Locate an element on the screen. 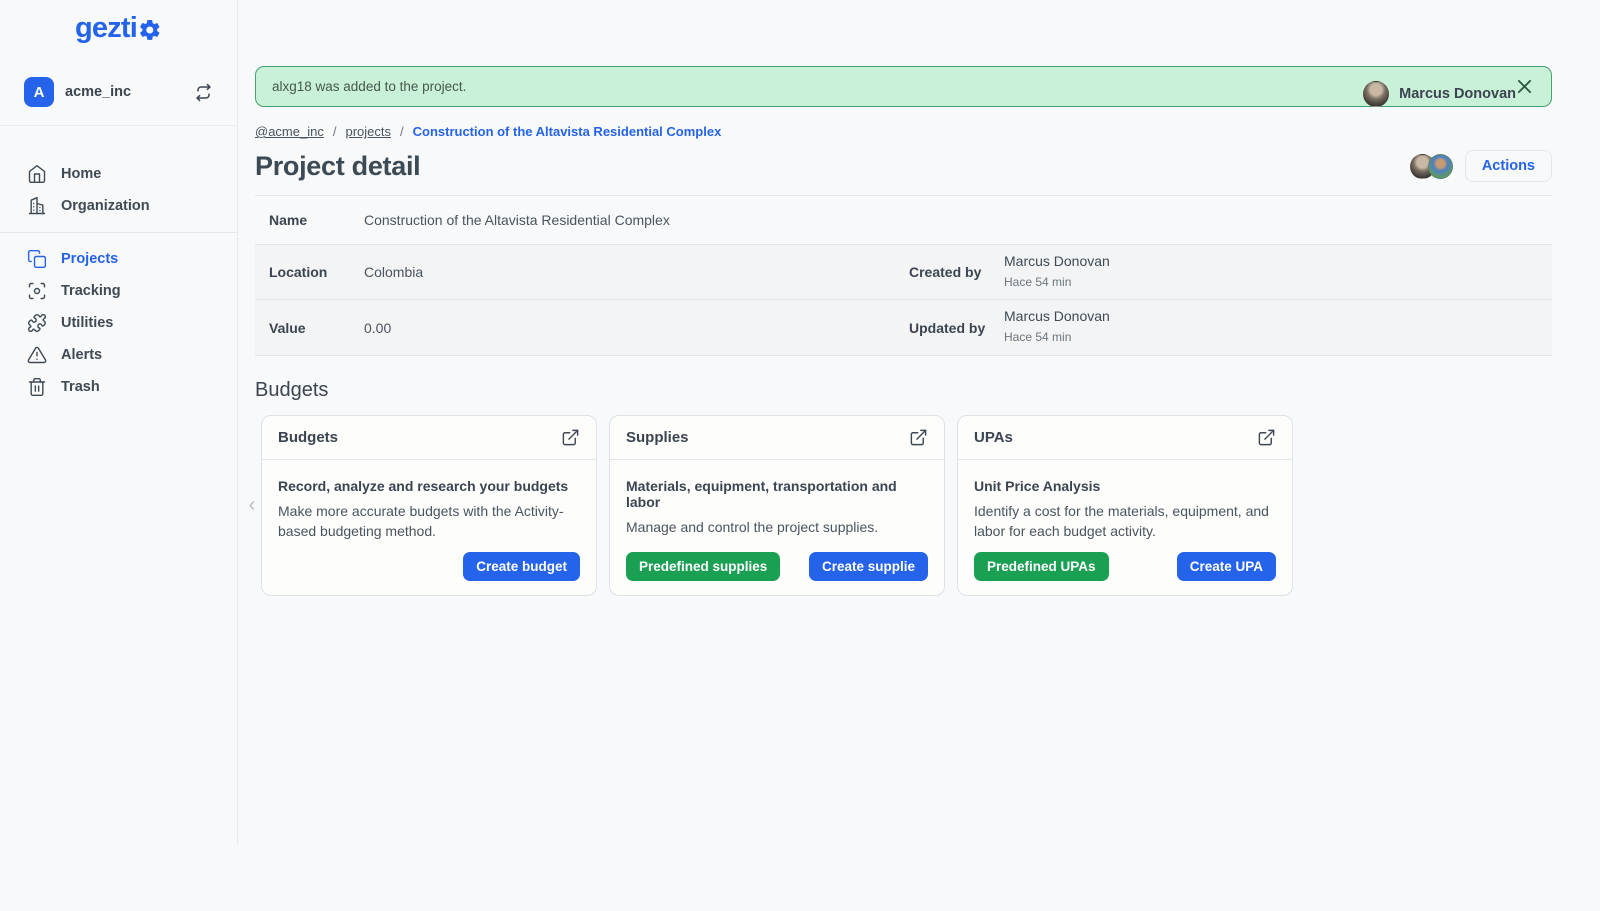  close-icon is located at coordinates (1524, 86).